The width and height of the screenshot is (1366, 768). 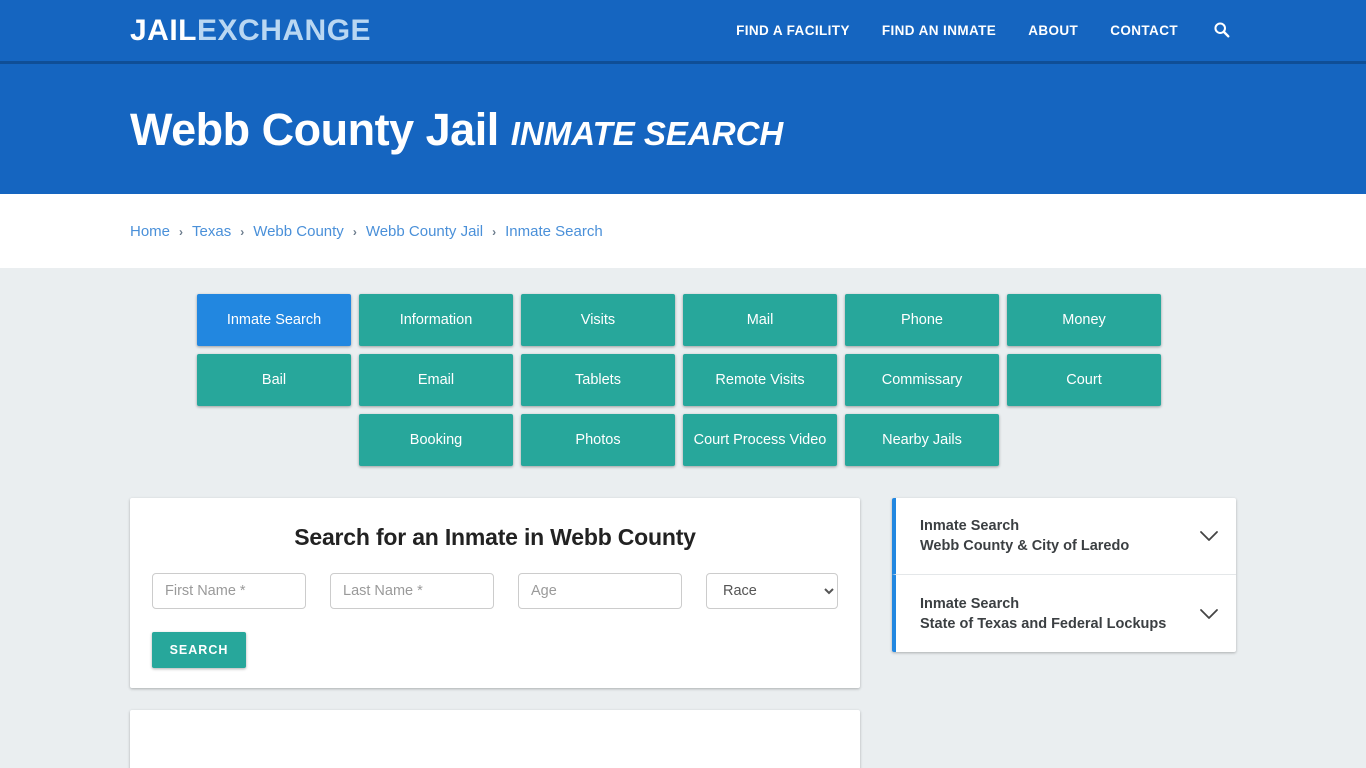 I want to click on race-select: Race, so click(x=772, y=591).